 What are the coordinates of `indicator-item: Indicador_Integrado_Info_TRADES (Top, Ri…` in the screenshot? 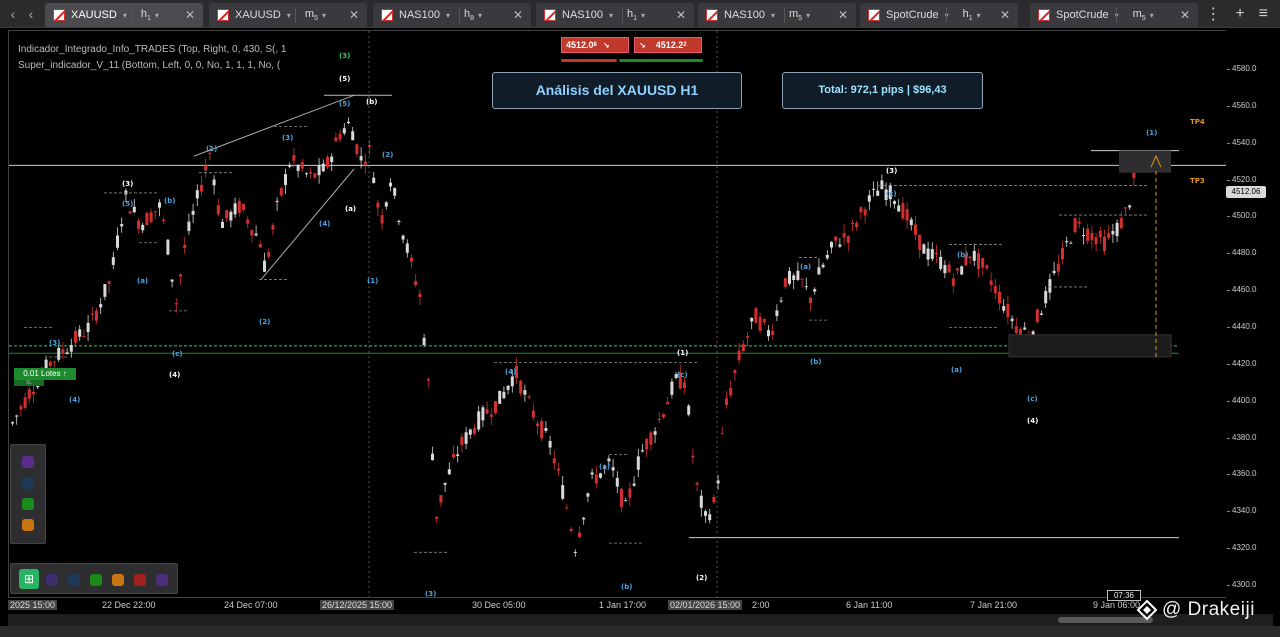 It's located at (152, 50).